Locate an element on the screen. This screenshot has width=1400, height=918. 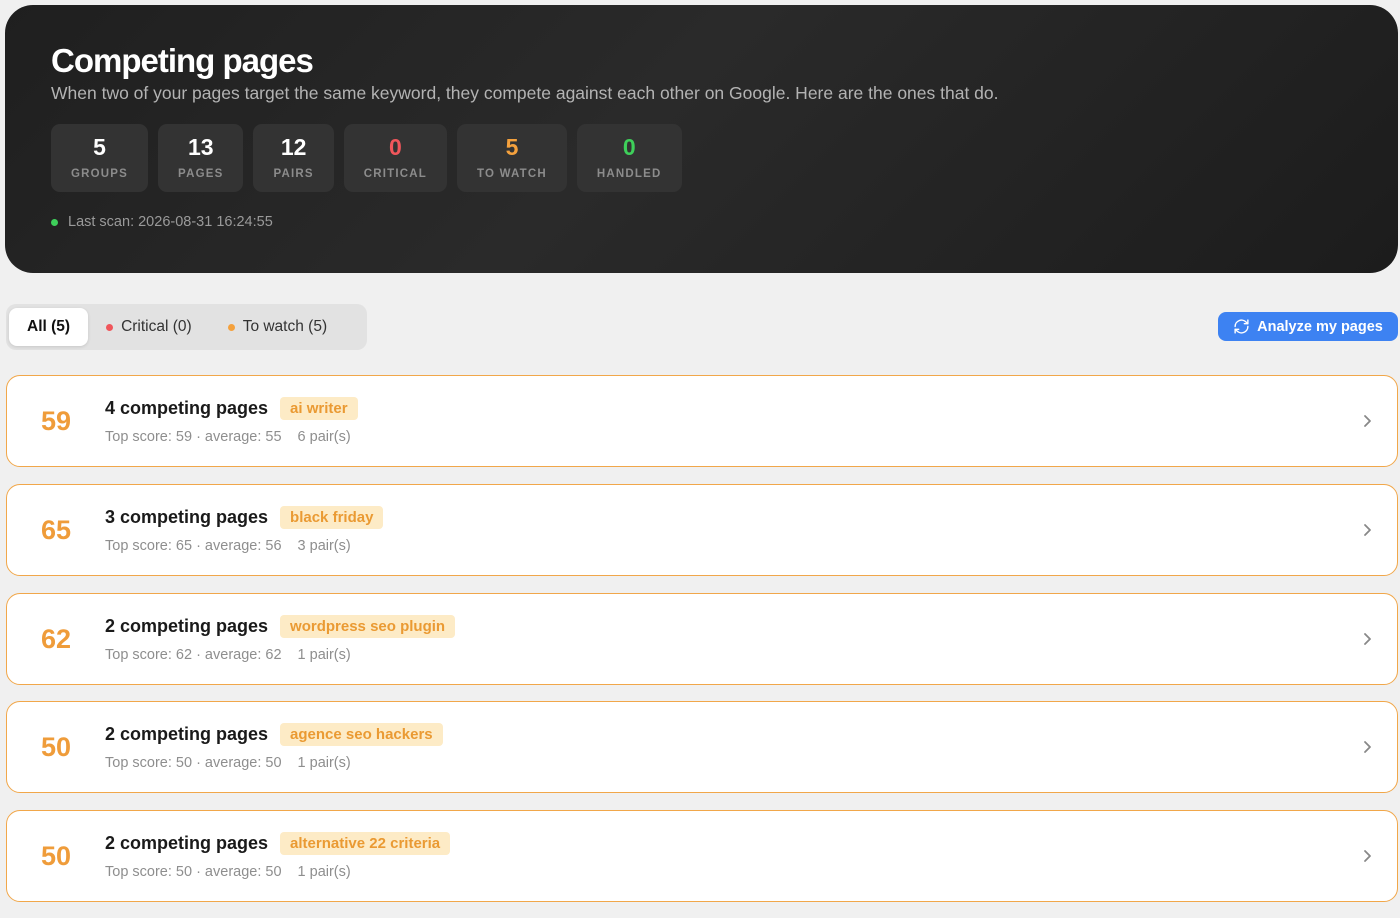
group-stats: Top score: 62 · average: 62 is located at coordinates (193, 655).